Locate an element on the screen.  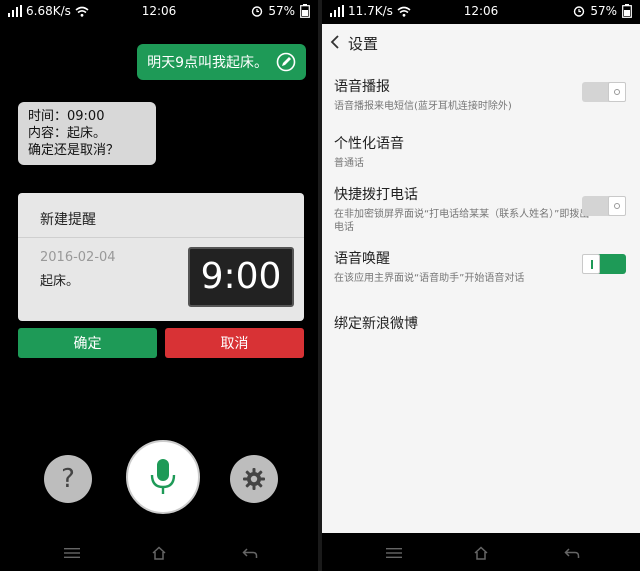
help-button: ? is located at coordinates (68, 479).